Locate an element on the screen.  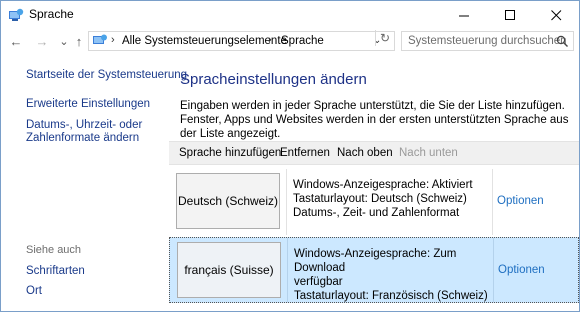
close-button is located at coordinates (556, 15).